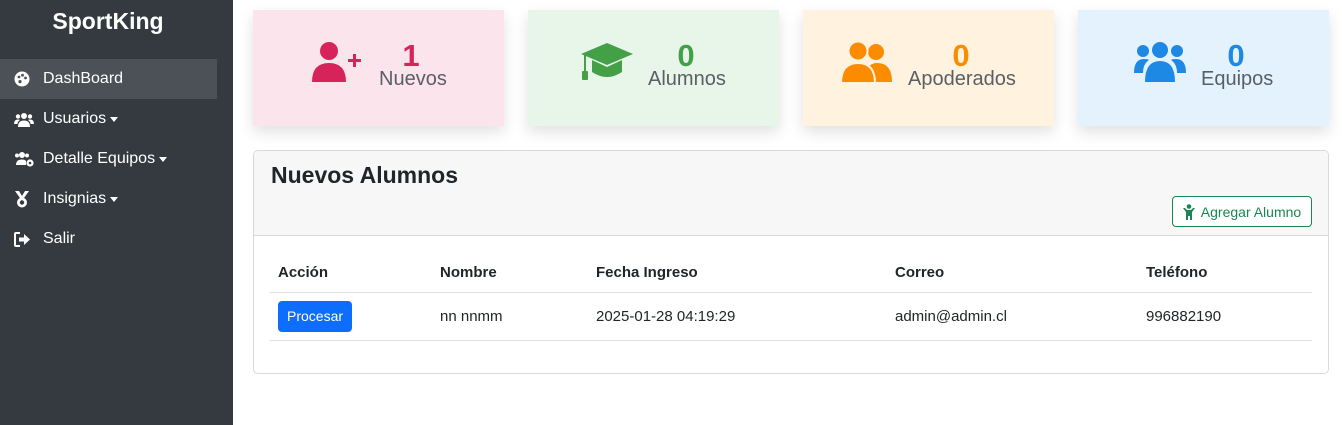 The height and width of the screenshot is (425, 1342). What do you see at coordinates (99, 158) in the screenshot?
I see `sidebar-item-label: Detalle Equipos` at bounding box center [99, 158].